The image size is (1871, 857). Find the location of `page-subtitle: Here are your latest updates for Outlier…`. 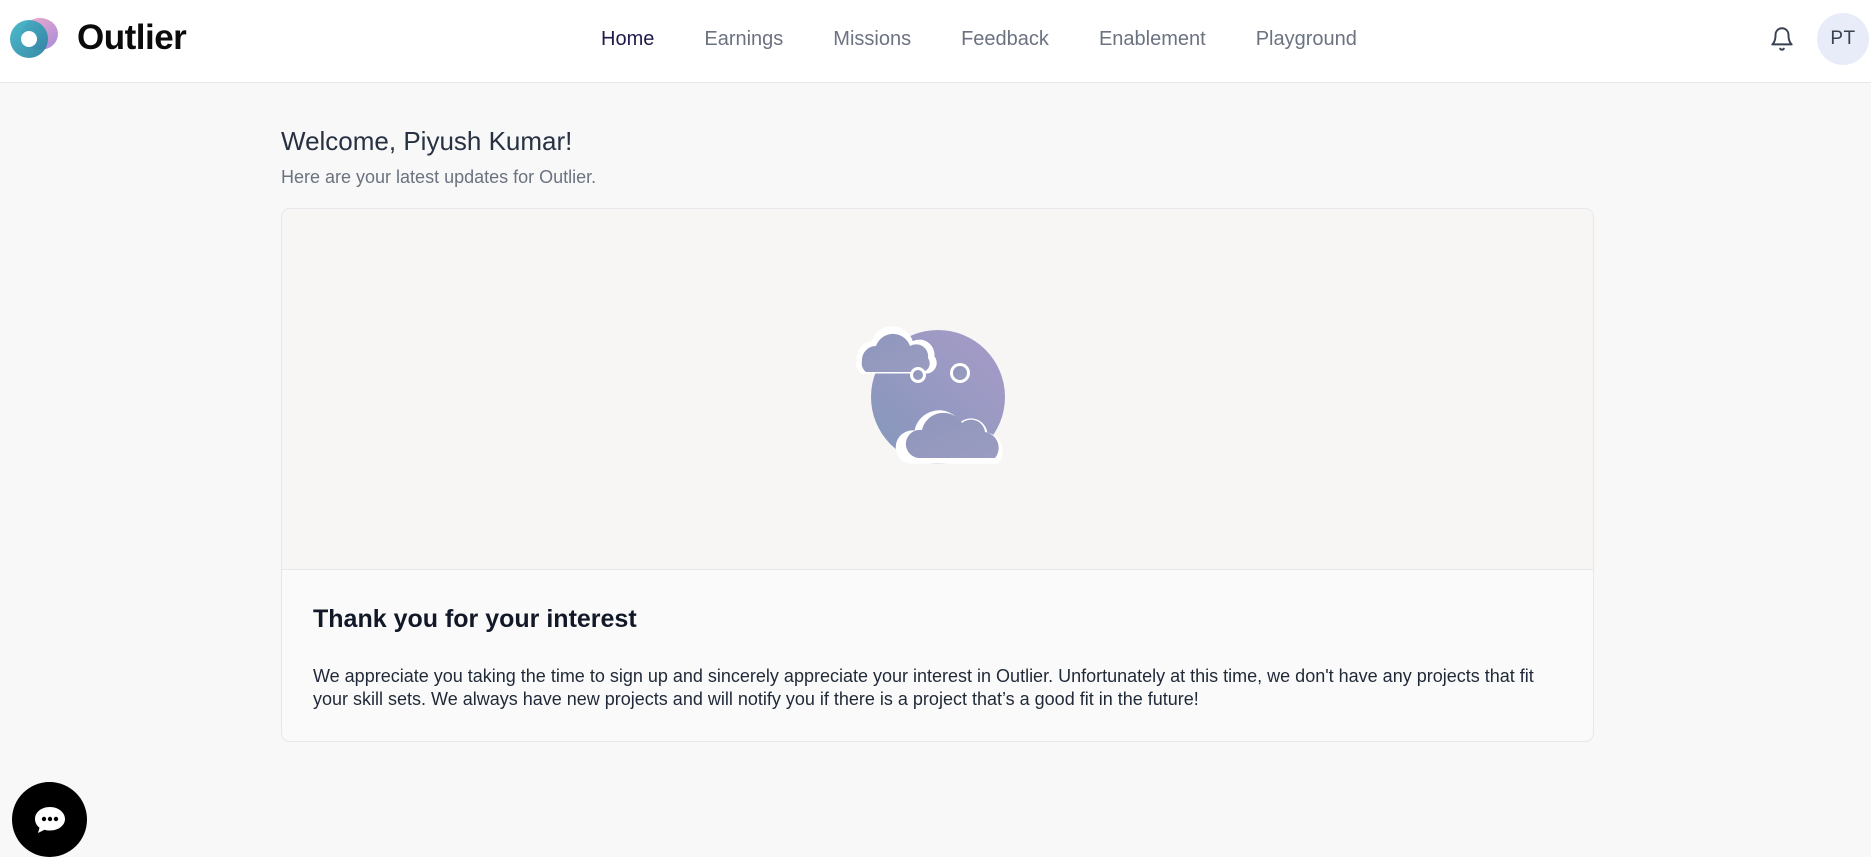

page-subtitle: Here are your latest updates for Outlier… is located at coordinates (439, 177).